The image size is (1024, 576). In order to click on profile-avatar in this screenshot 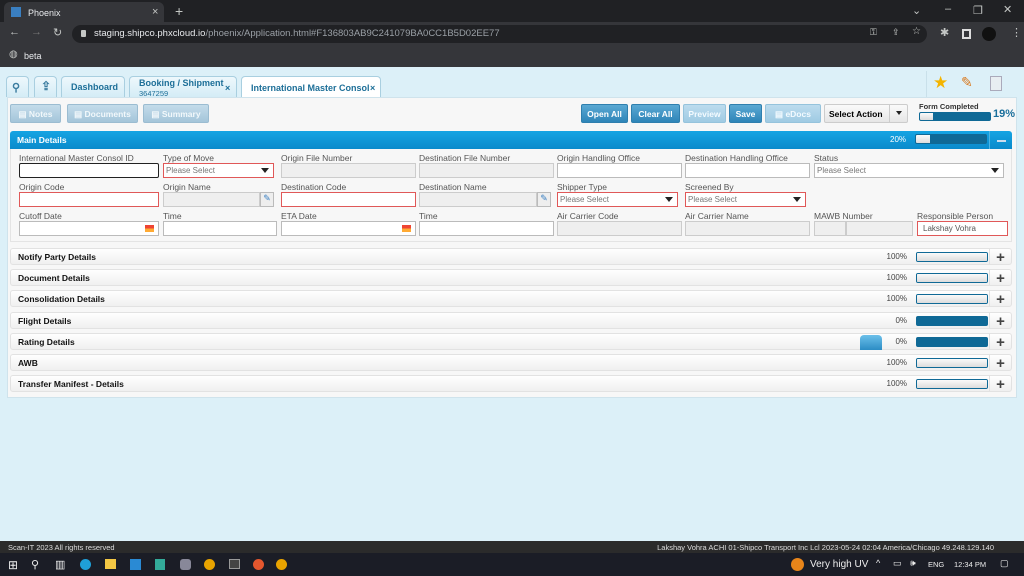, I will do `click(989, 34)`.